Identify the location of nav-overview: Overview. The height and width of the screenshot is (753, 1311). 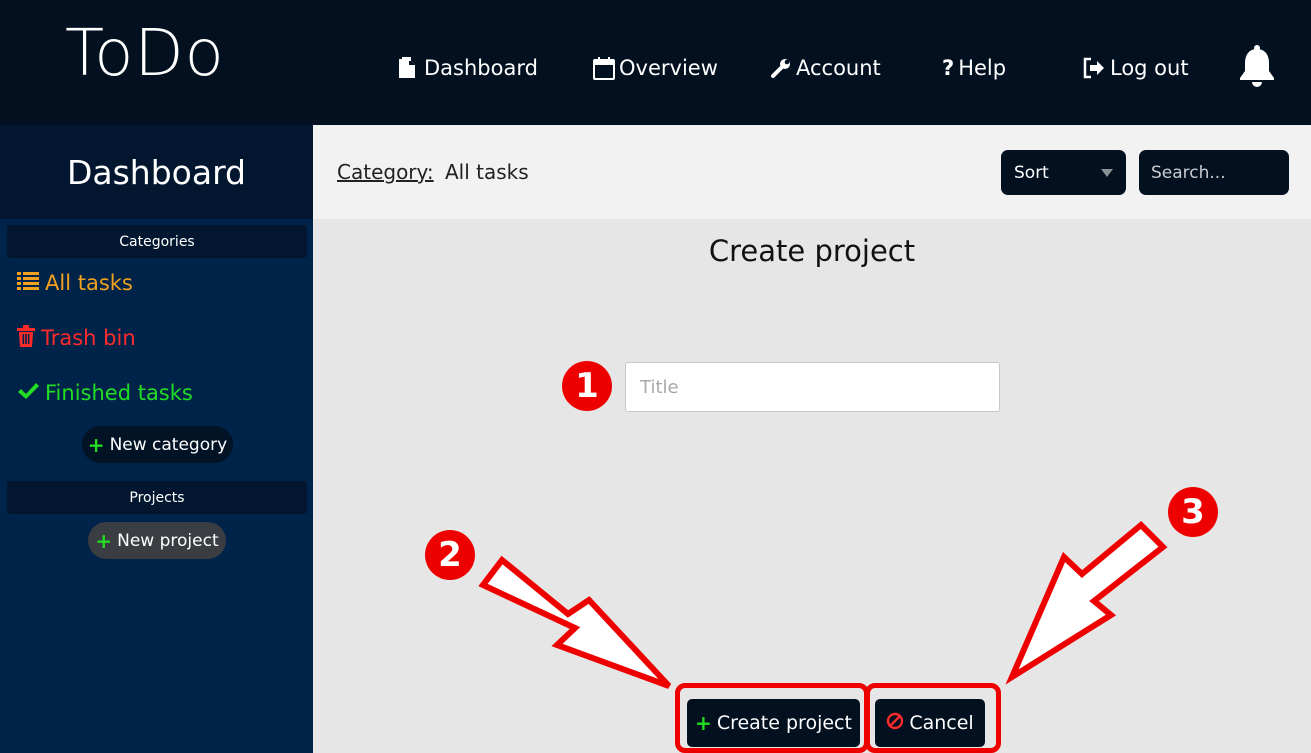
(655, 68).